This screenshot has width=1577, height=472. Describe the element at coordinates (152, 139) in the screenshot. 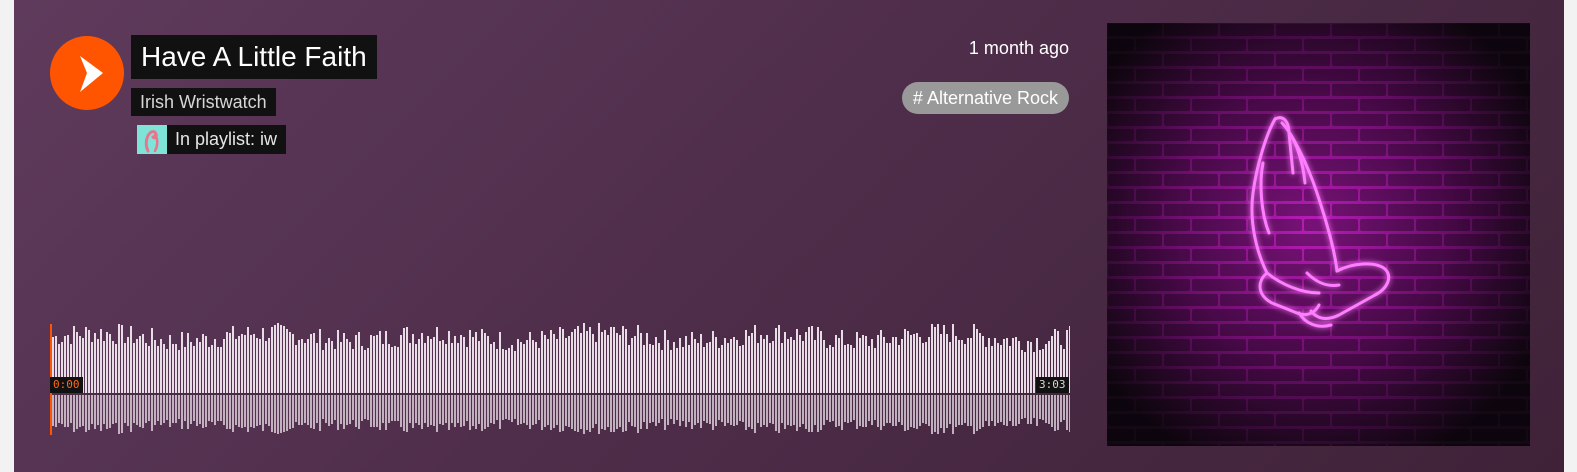

I see `flamingo-icon` at that location.